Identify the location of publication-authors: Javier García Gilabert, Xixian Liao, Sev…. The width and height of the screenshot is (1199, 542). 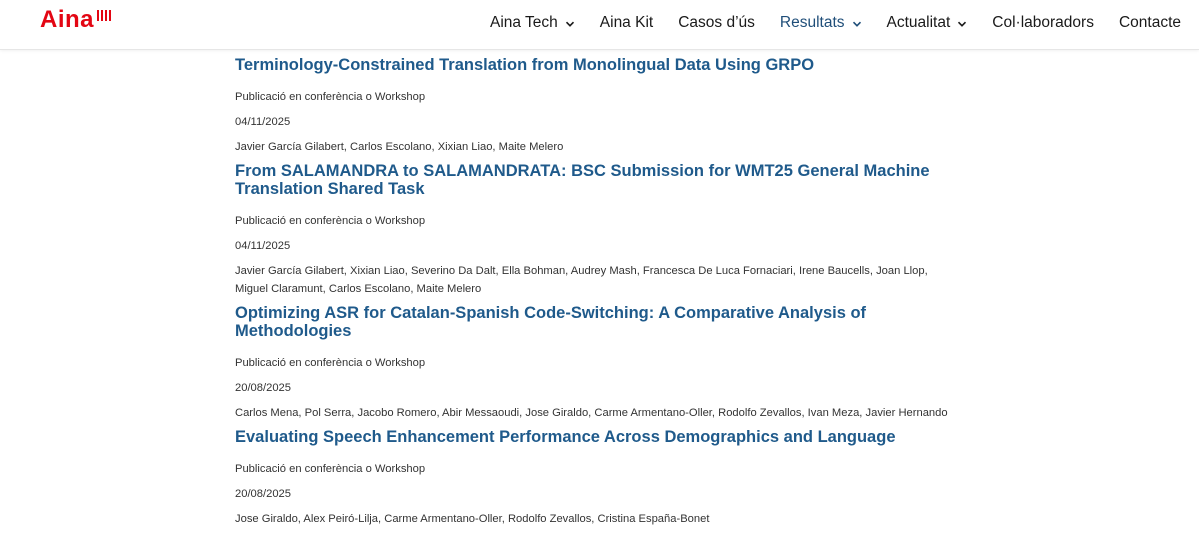
(581, 280).